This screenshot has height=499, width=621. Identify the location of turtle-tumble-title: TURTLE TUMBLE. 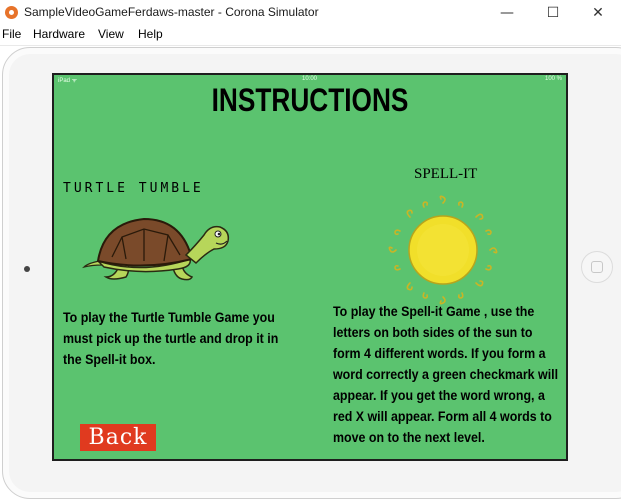
(133, 188).